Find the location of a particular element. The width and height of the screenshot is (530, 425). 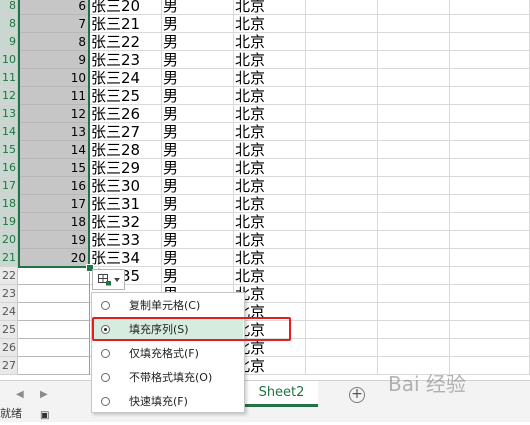

cell-a: 20 is located at coordinates (54, 258).